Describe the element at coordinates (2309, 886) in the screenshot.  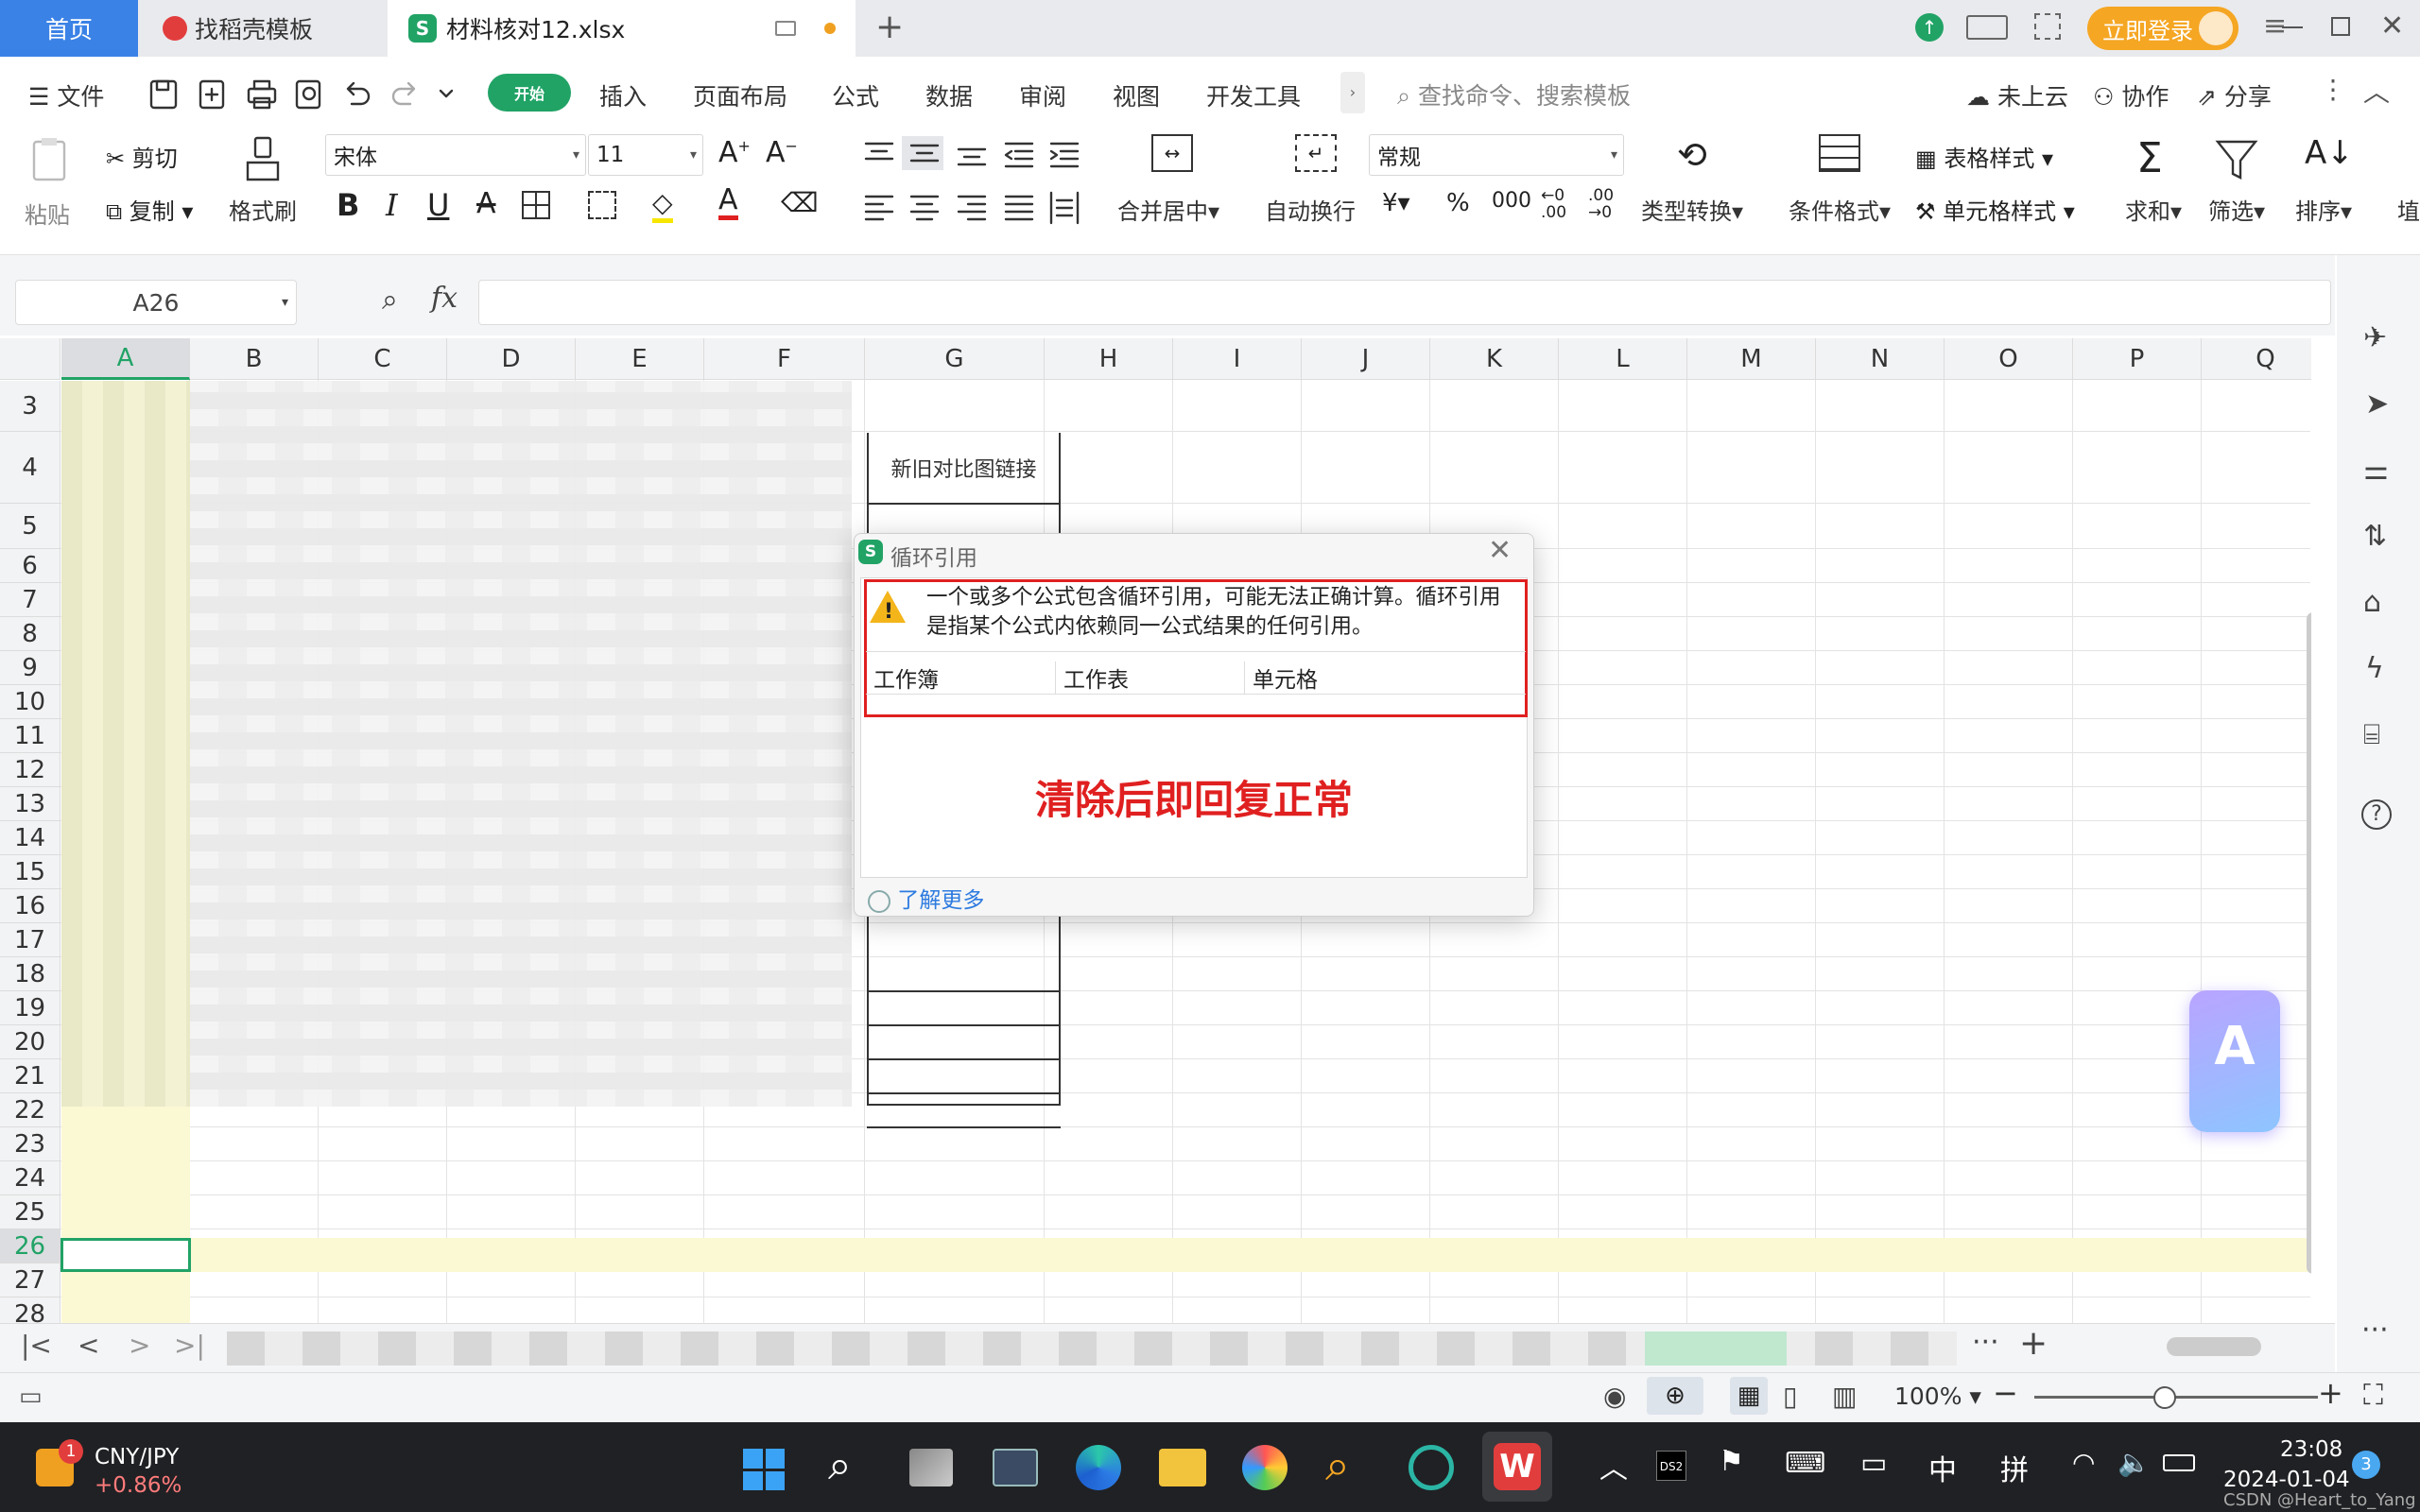
I see `vertical-scrollbar` at that location.